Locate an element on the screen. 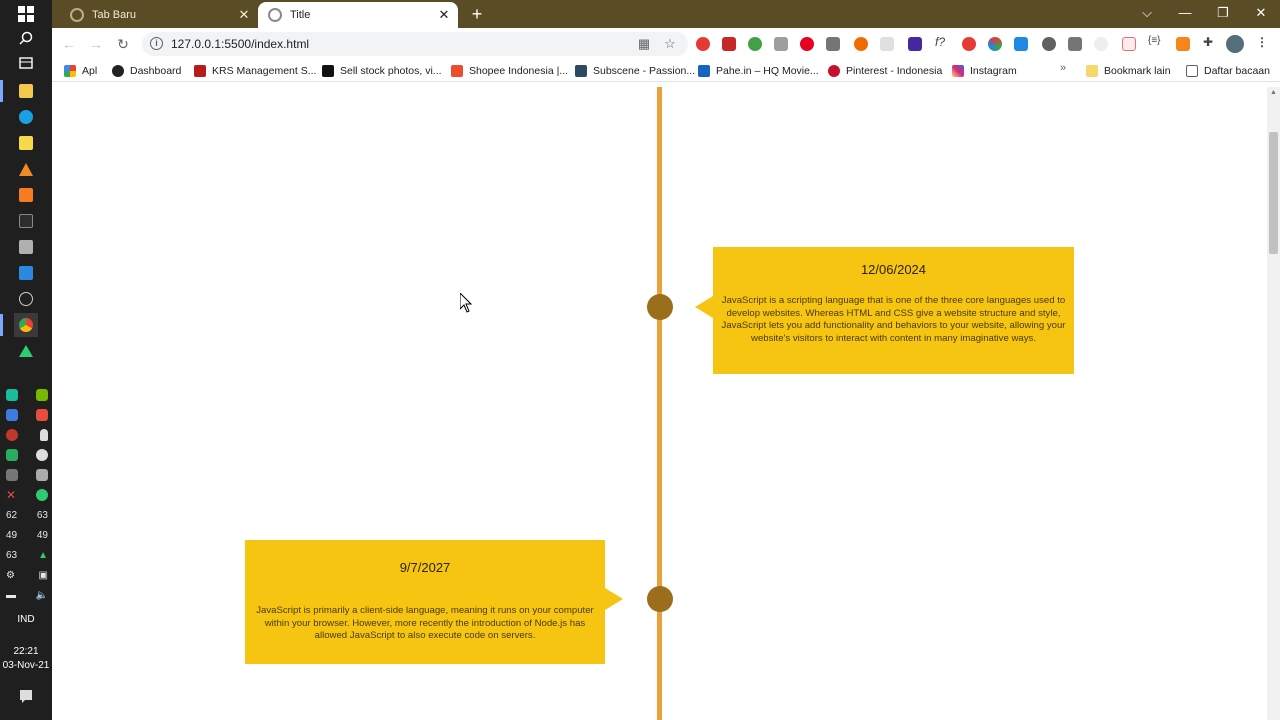 The image size is (1280, 720). bookmark-other: Bookmark lain is located at coordinates (1128, 71).